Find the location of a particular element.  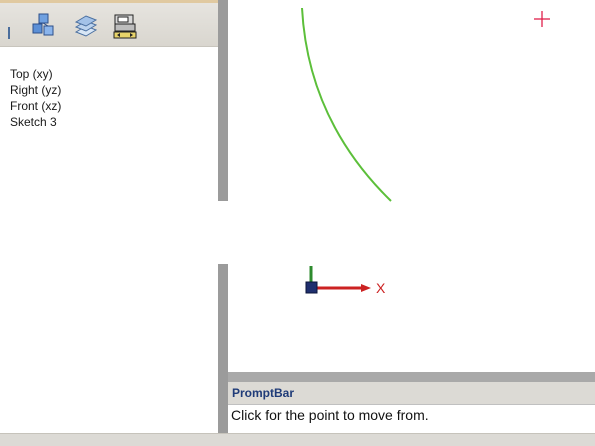

panel-splitter is located at coordinates (223, 100).